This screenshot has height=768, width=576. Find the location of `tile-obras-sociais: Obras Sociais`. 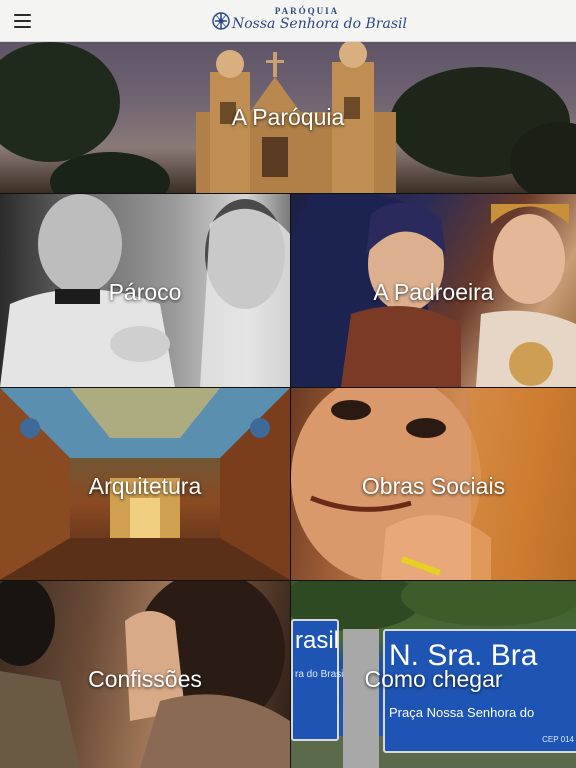

tile-obras-sociais: Obras Sociais is located at coordinates (433, 484).